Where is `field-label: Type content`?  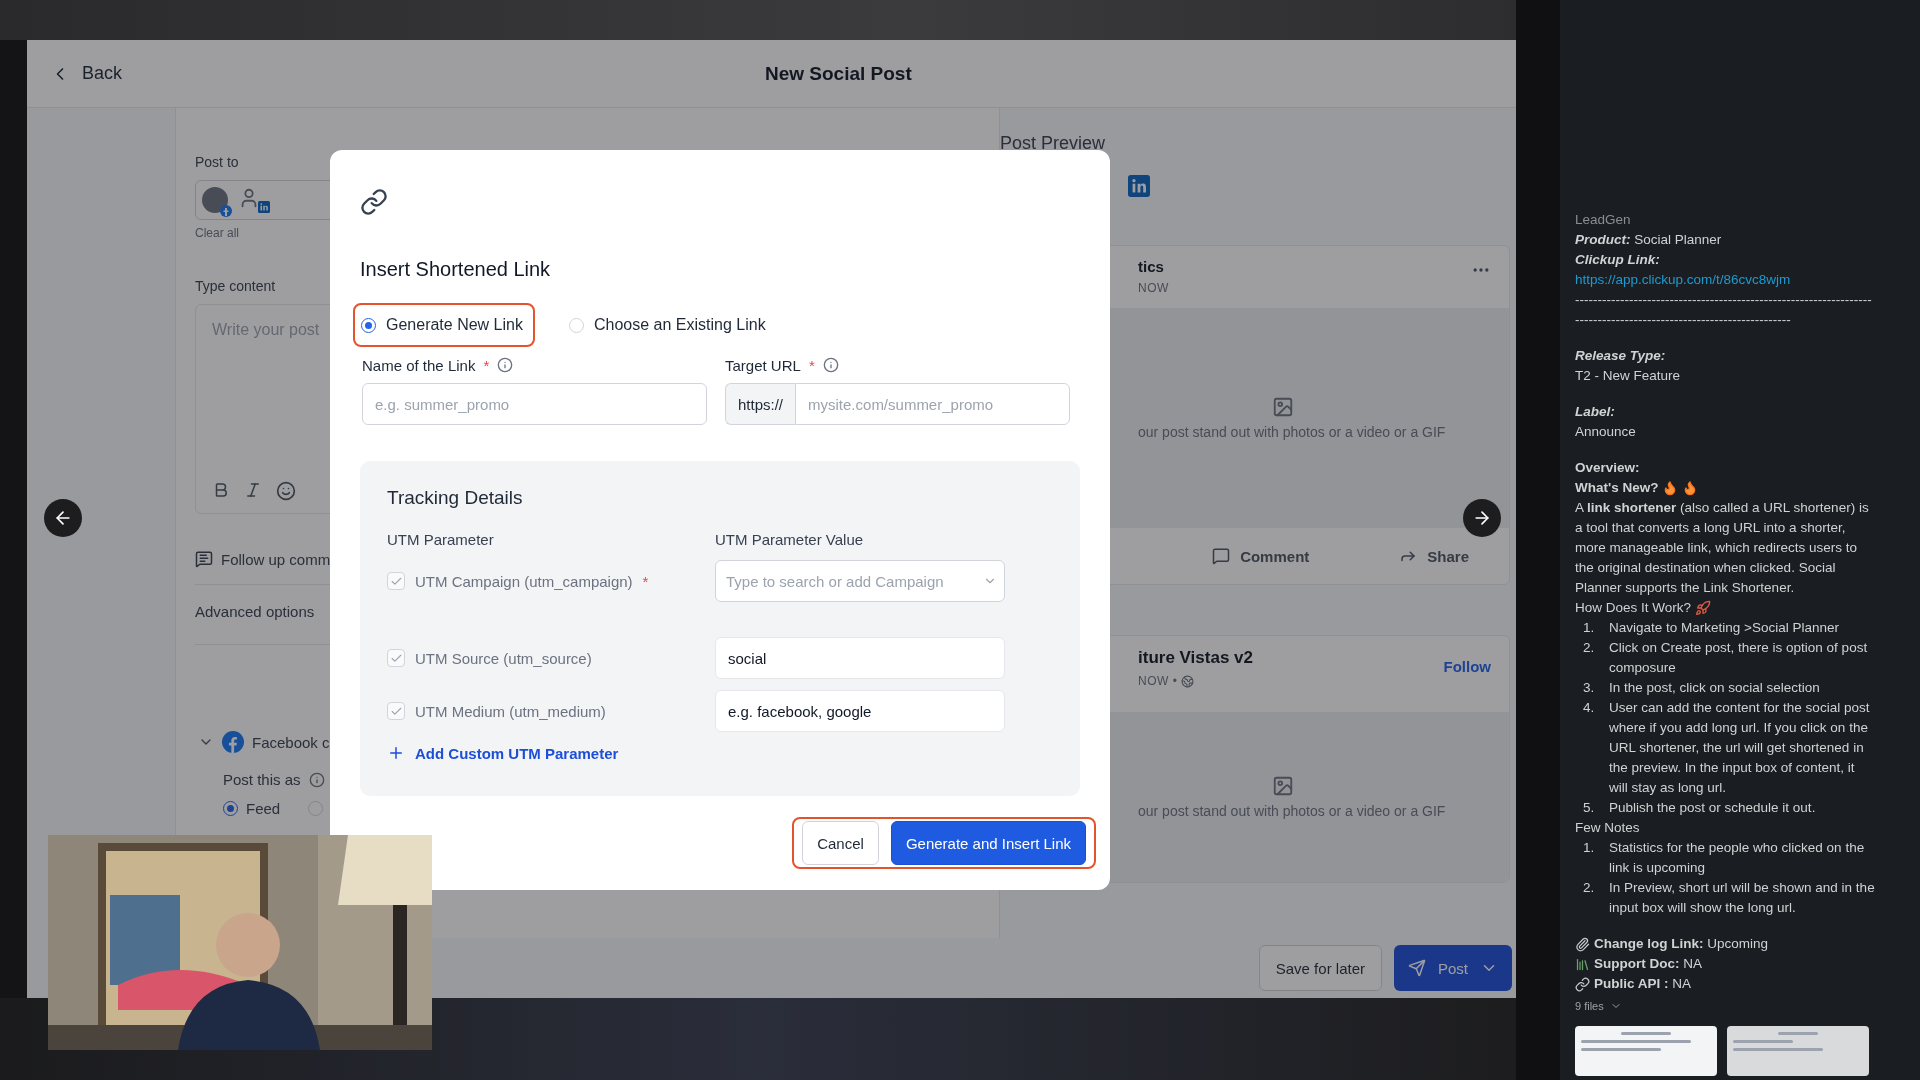 field-label: Type content is located at coordinates (235, 286).